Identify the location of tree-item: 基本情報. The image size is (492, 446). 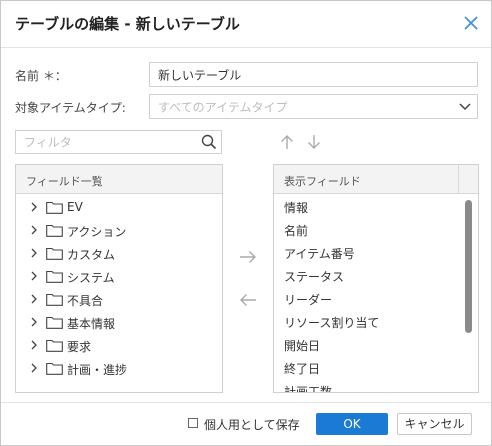
(119, 323).